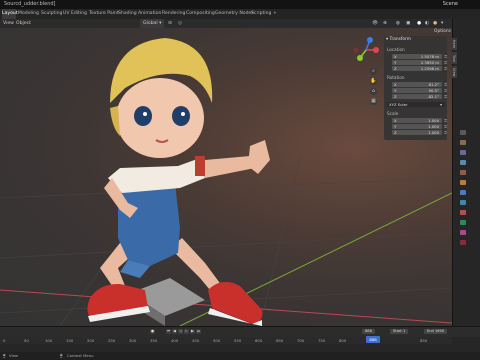  I want to click on status-bar: 🖱 View 🖱 Context Menu, so click(240, 356).